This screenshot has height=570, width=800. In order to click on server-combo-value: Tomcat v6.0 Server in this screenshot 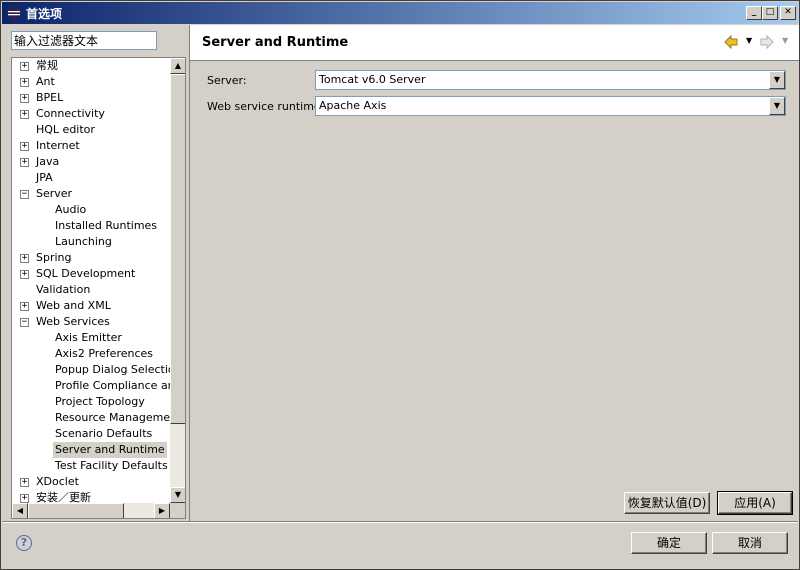, I will do `click(372, 79)`.